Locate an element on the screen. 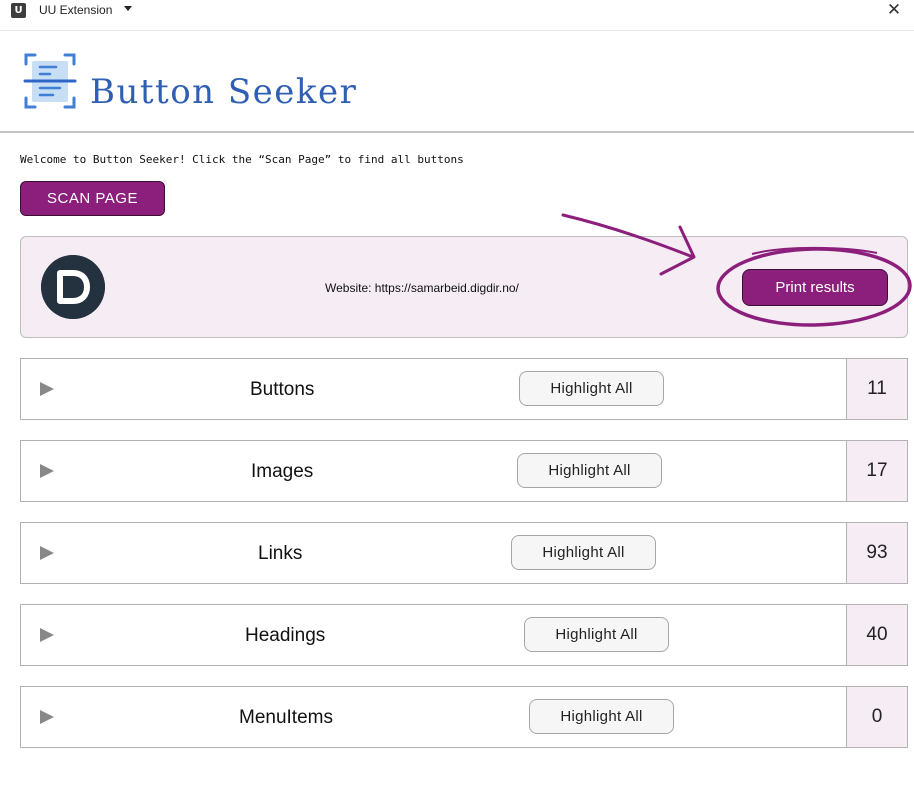 The width and height of the screenshot is (914, 786). category-row-headings: Headings Highlight All 40 is located at coordinates (464, 635).